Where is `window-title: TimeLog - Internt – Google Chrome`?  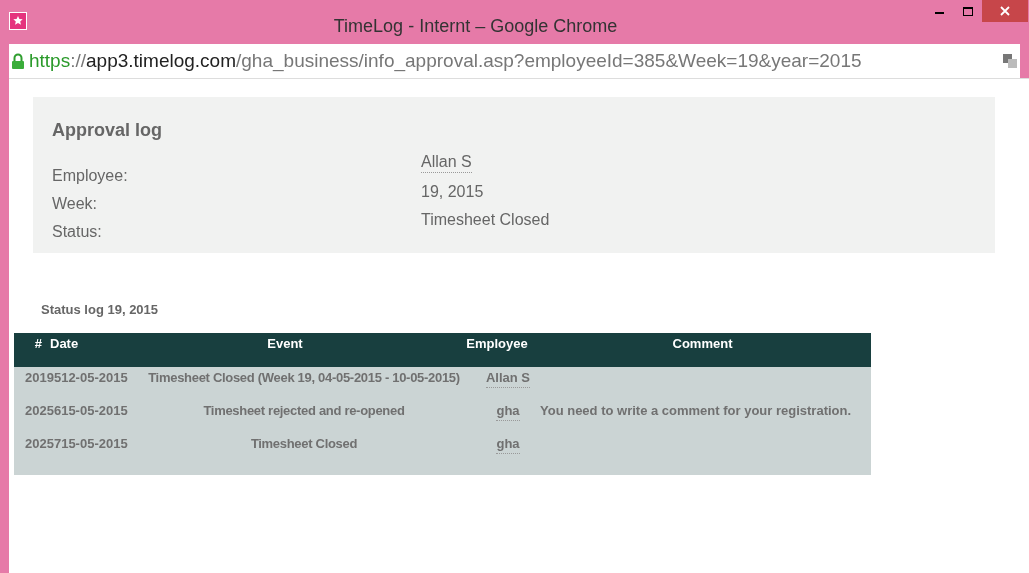
window-title: TimeLog - Internt – Google Chrome is located at coordinates (475, 26).